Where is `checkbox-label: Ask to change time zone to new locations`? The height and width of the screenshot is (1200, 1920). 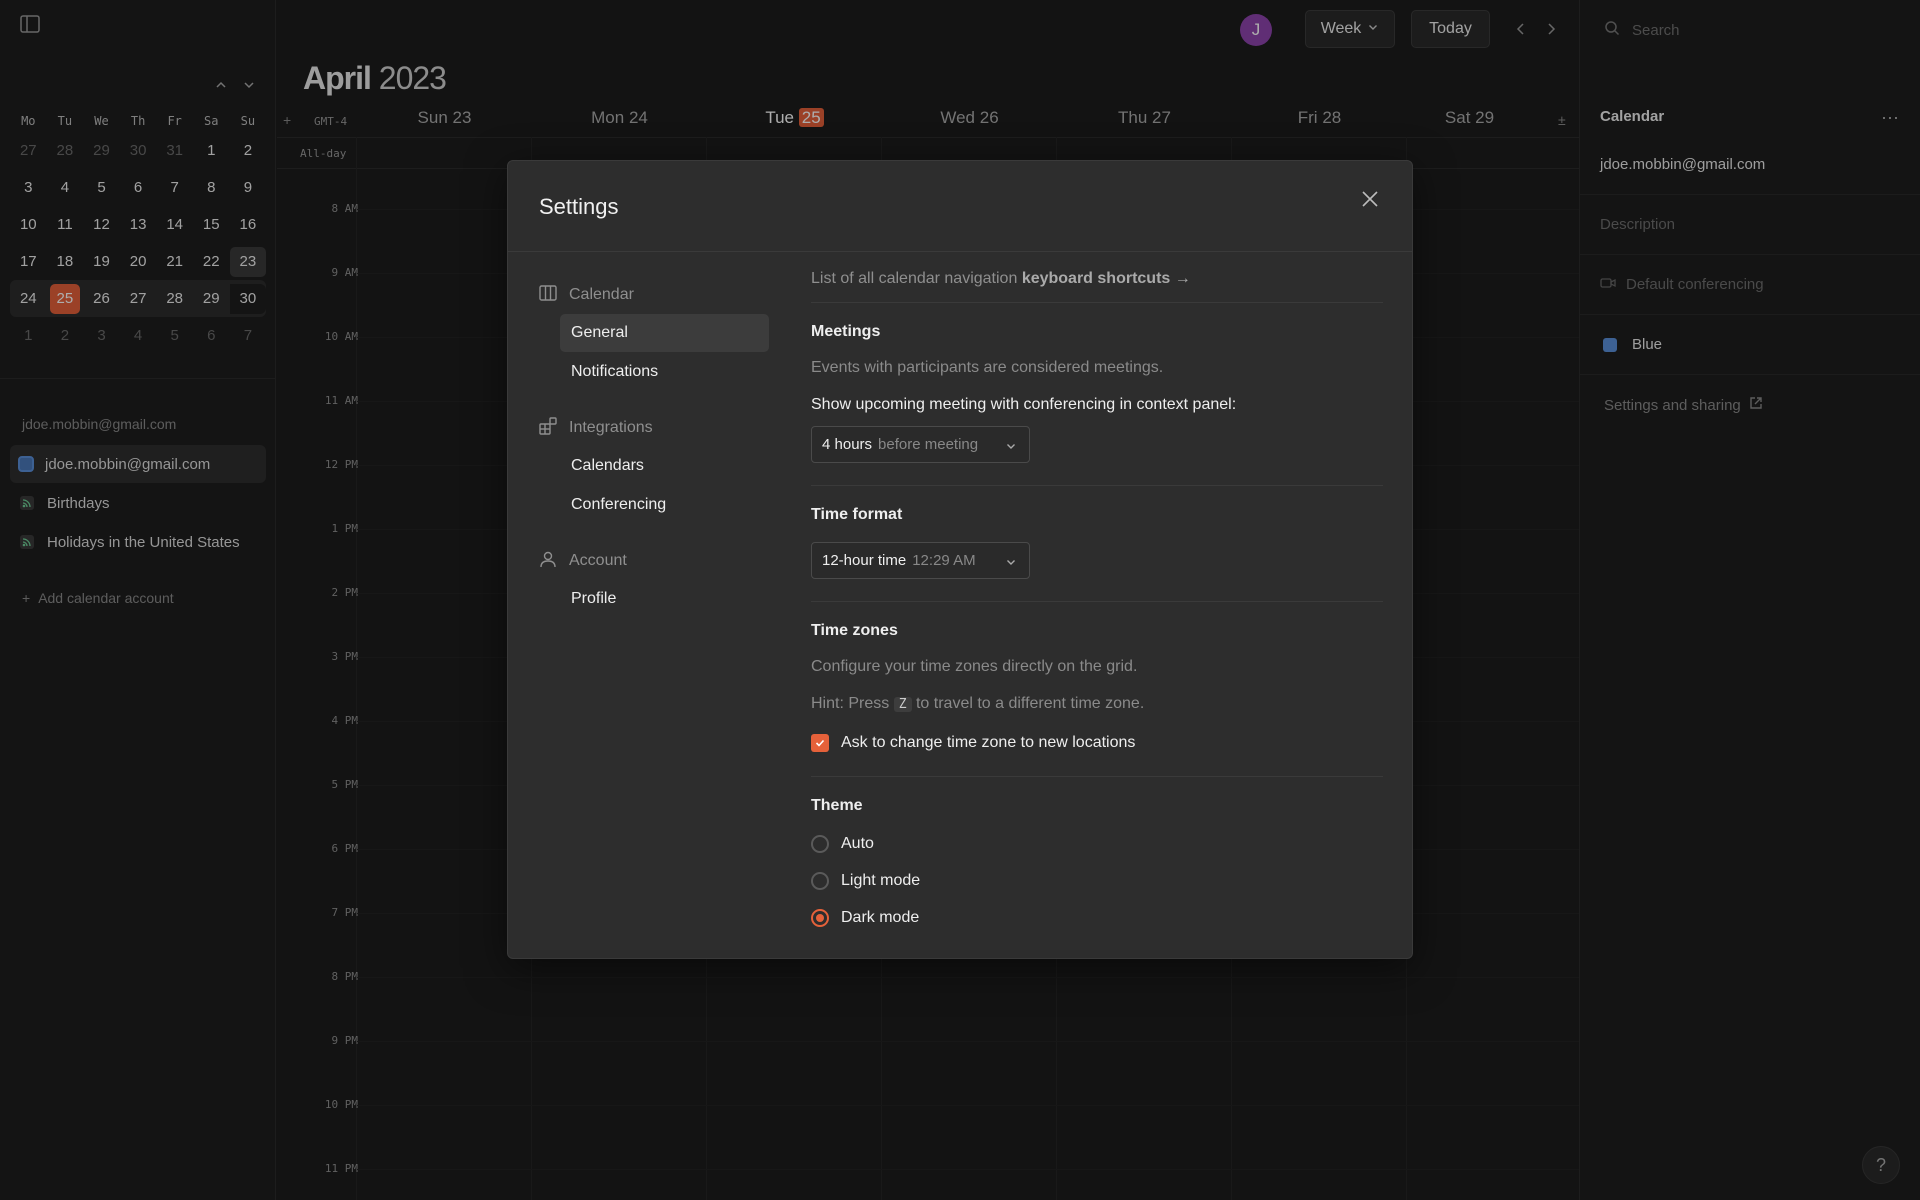
checkbox-label: Ask to change time zone to new locations is located at coordinates (988, 742).